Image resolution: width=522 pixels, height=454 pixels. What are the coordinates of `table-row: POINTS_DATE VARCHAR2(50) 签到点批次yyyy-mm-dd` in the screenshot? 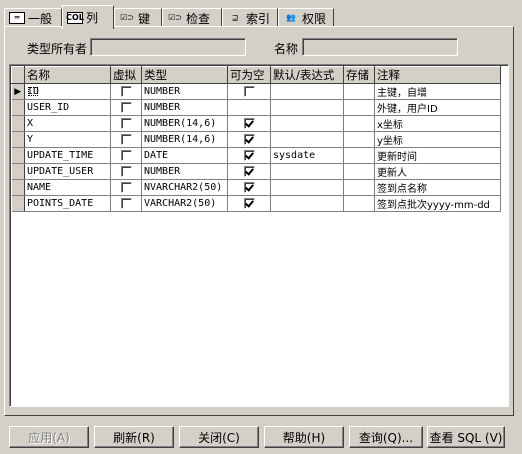 It's located at (256, 203).